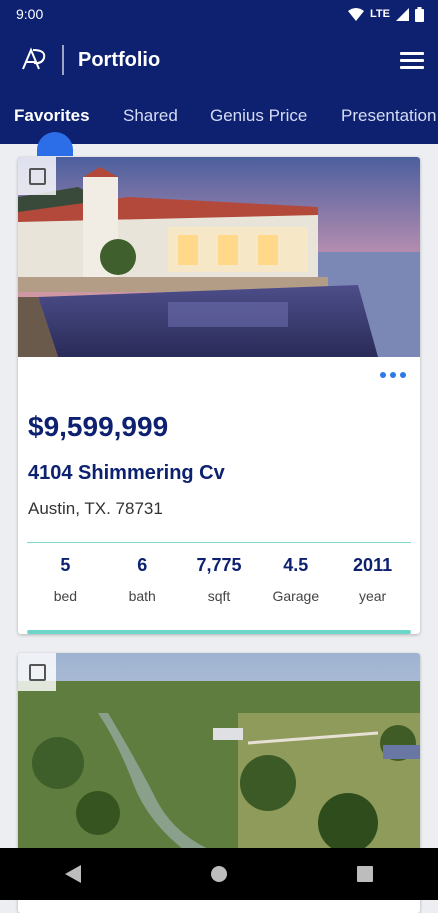 The height and width of the screenshot is (913, 438). I want to click on ap-logo-icon, so click(35, 60).